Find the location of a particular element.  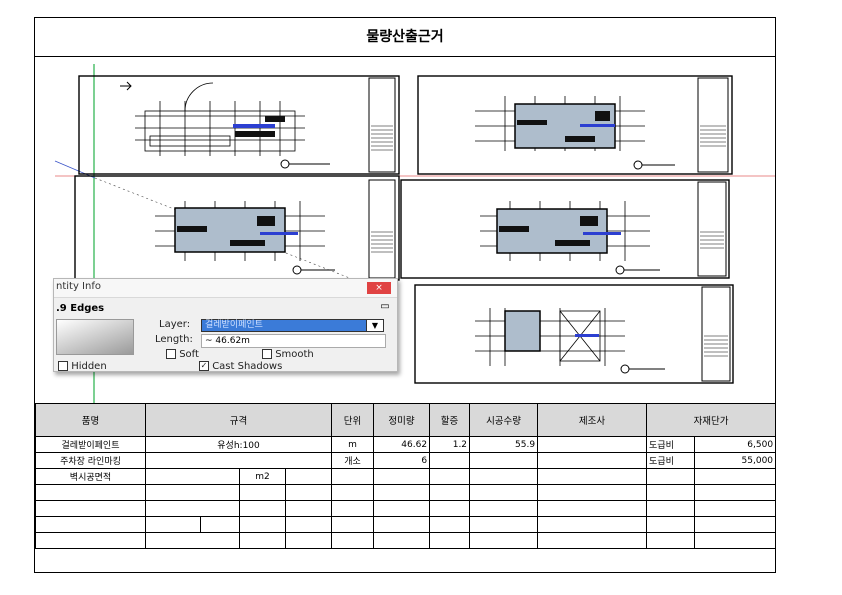

cast-shadows-checkbox: ✓ is located at coordinates (204, 366).